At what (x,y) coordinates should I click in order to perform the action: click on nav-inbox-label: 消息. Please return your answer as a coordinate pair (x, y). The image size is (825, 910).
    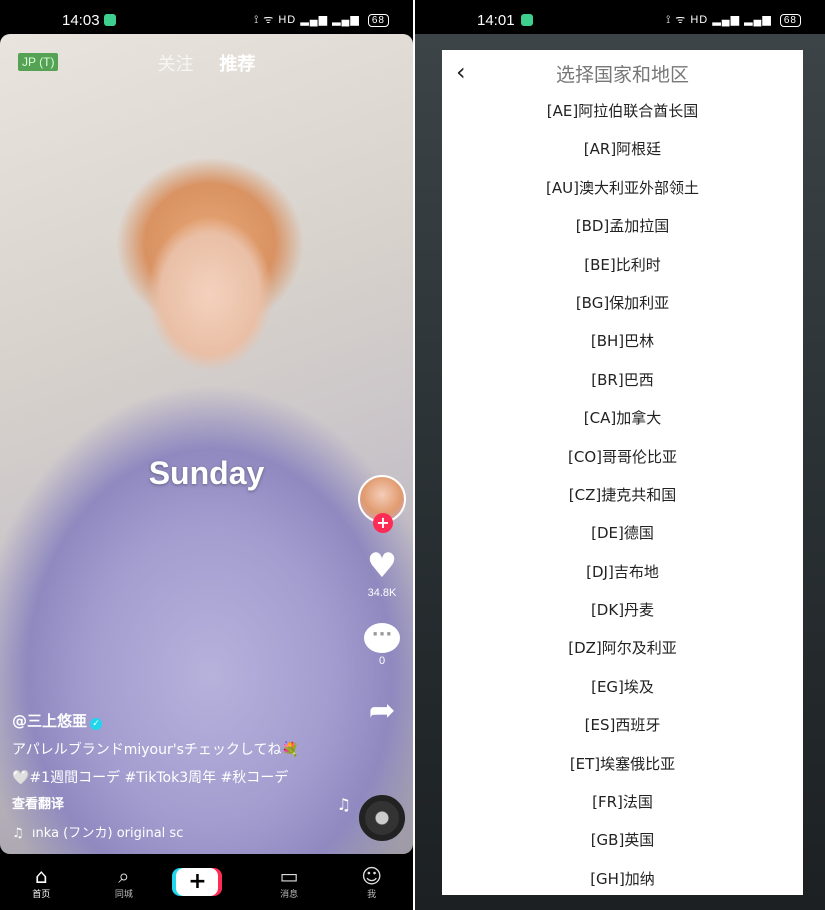
    Looking at the image, I should click on (289, 894).